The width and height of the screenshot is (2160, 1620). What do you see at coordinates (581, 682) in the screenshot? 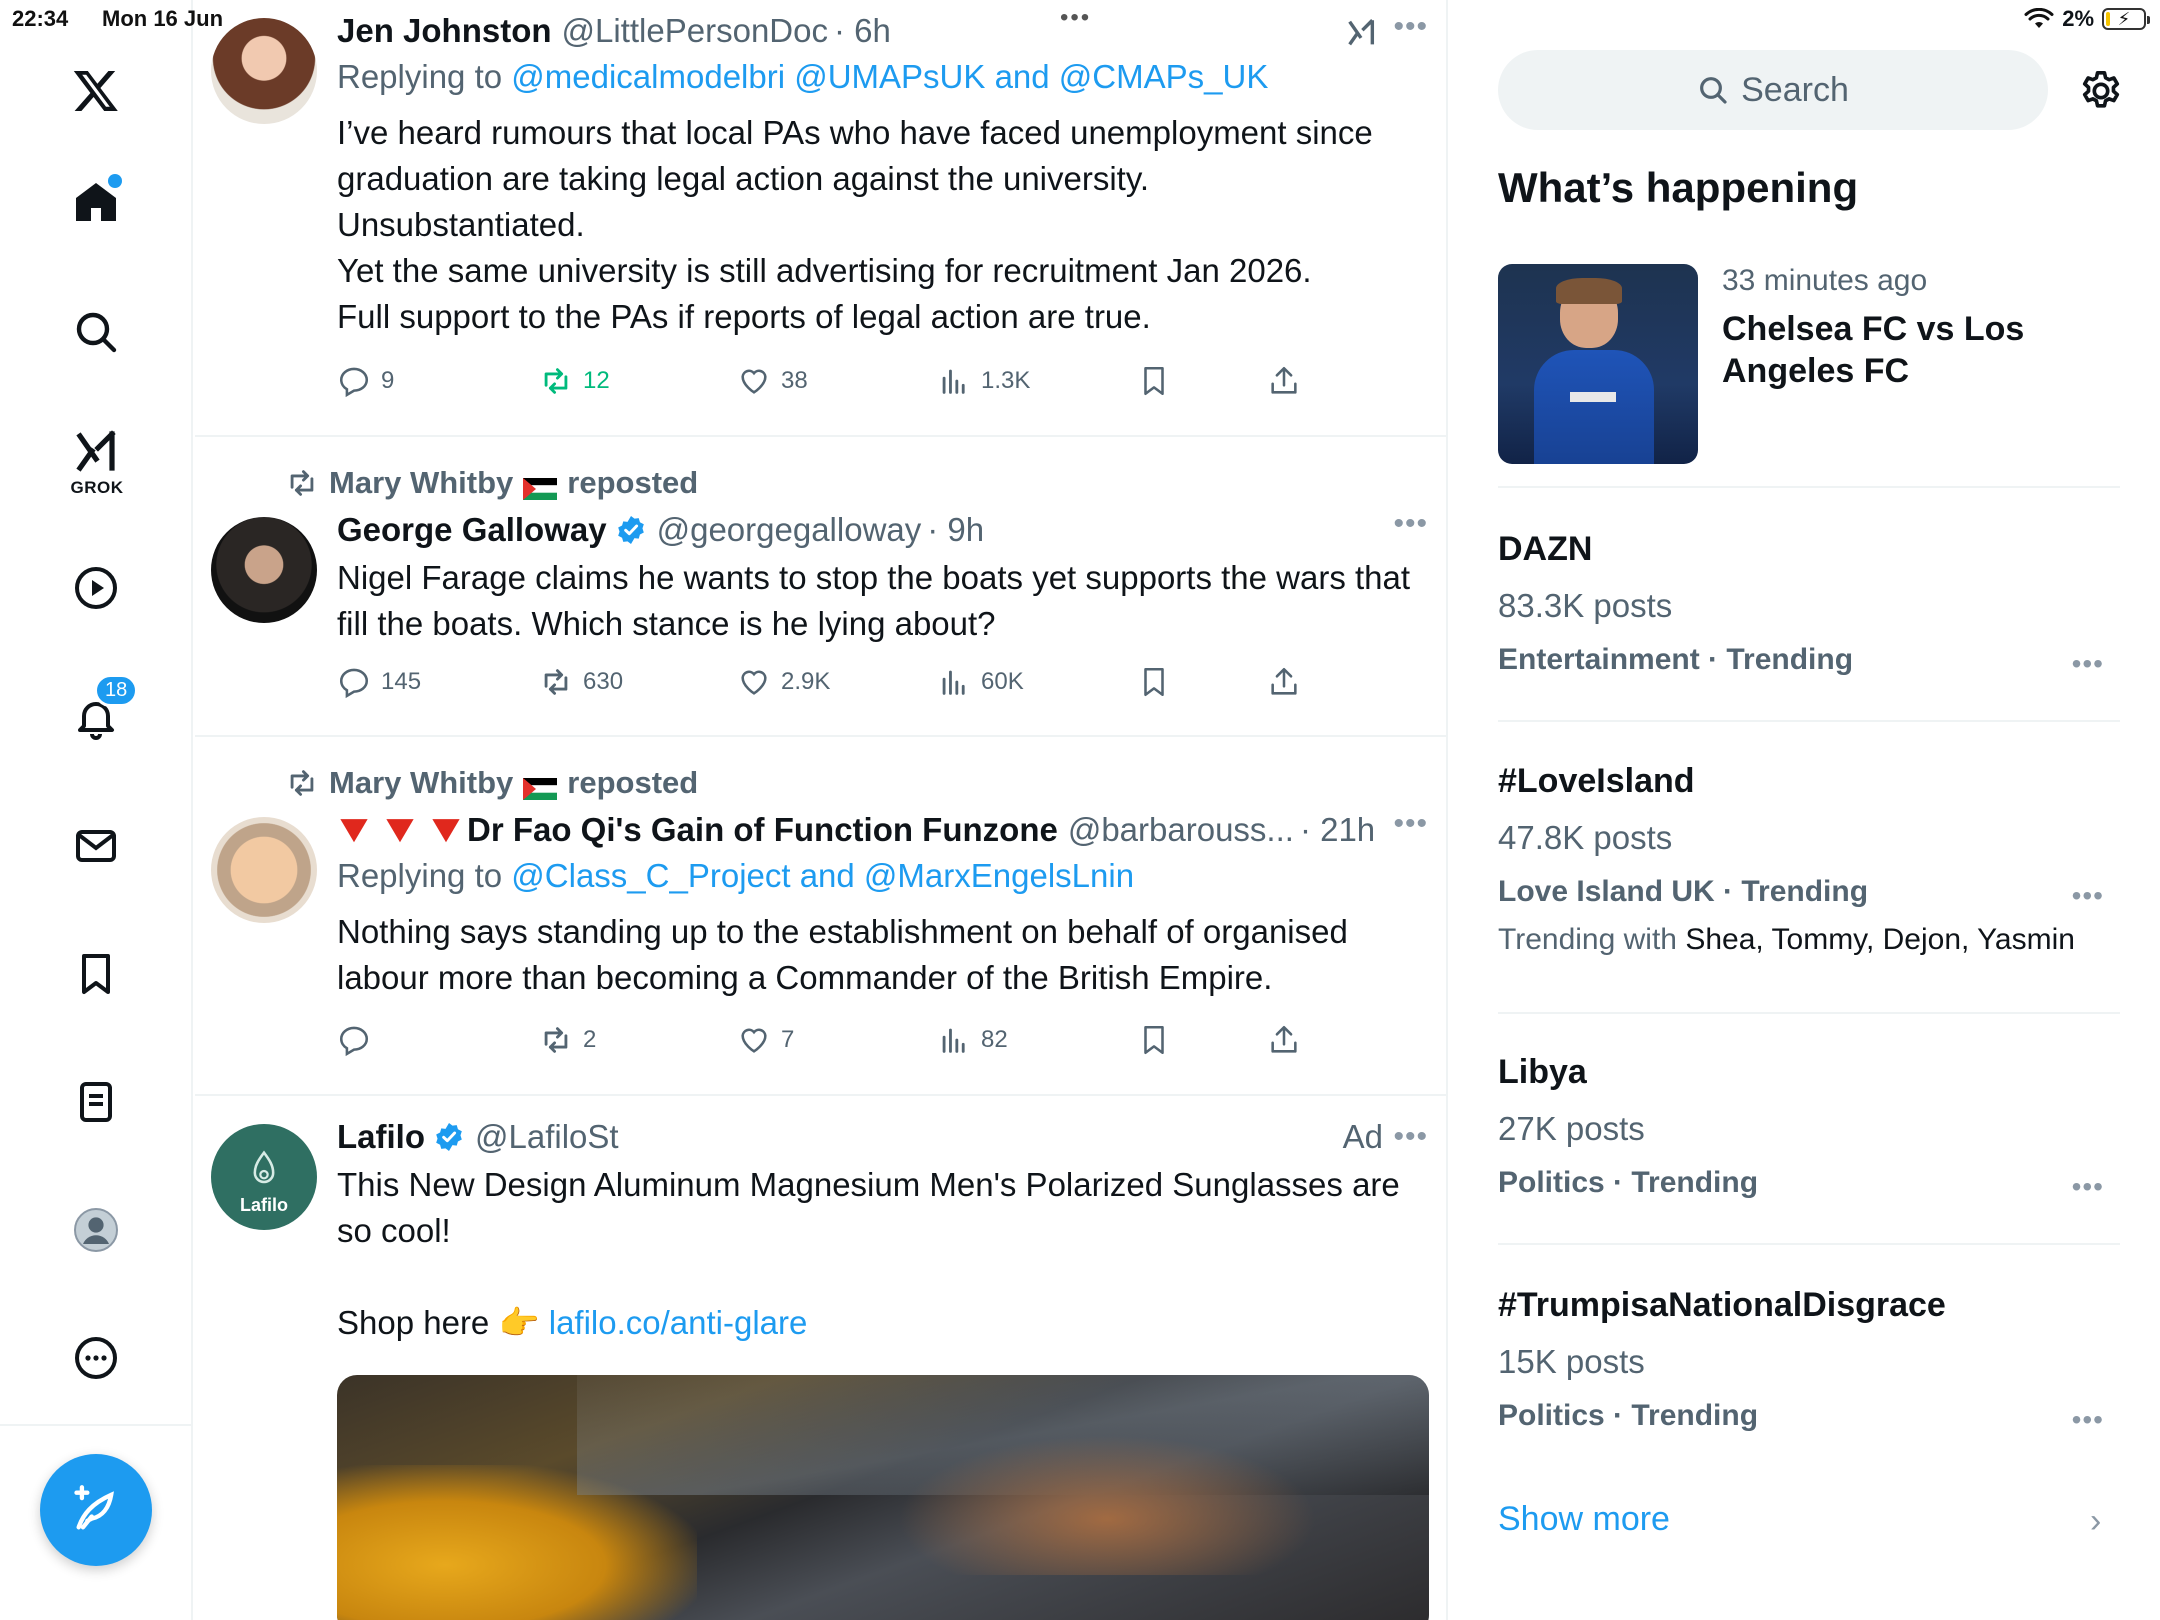
I see `repost-button: 630` at bounding box center [581, 682].